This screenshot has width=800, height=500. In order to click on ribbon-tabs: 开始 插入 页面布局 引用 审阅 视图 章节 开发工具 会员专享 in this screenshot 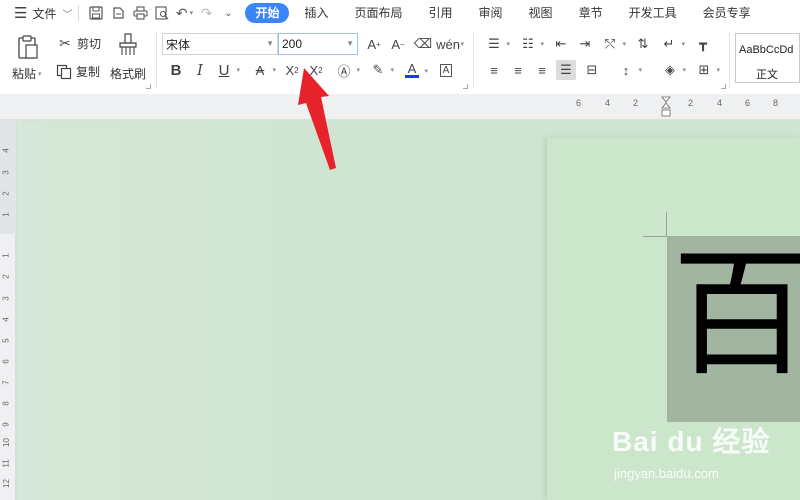, I will do `click(505, 13)`.